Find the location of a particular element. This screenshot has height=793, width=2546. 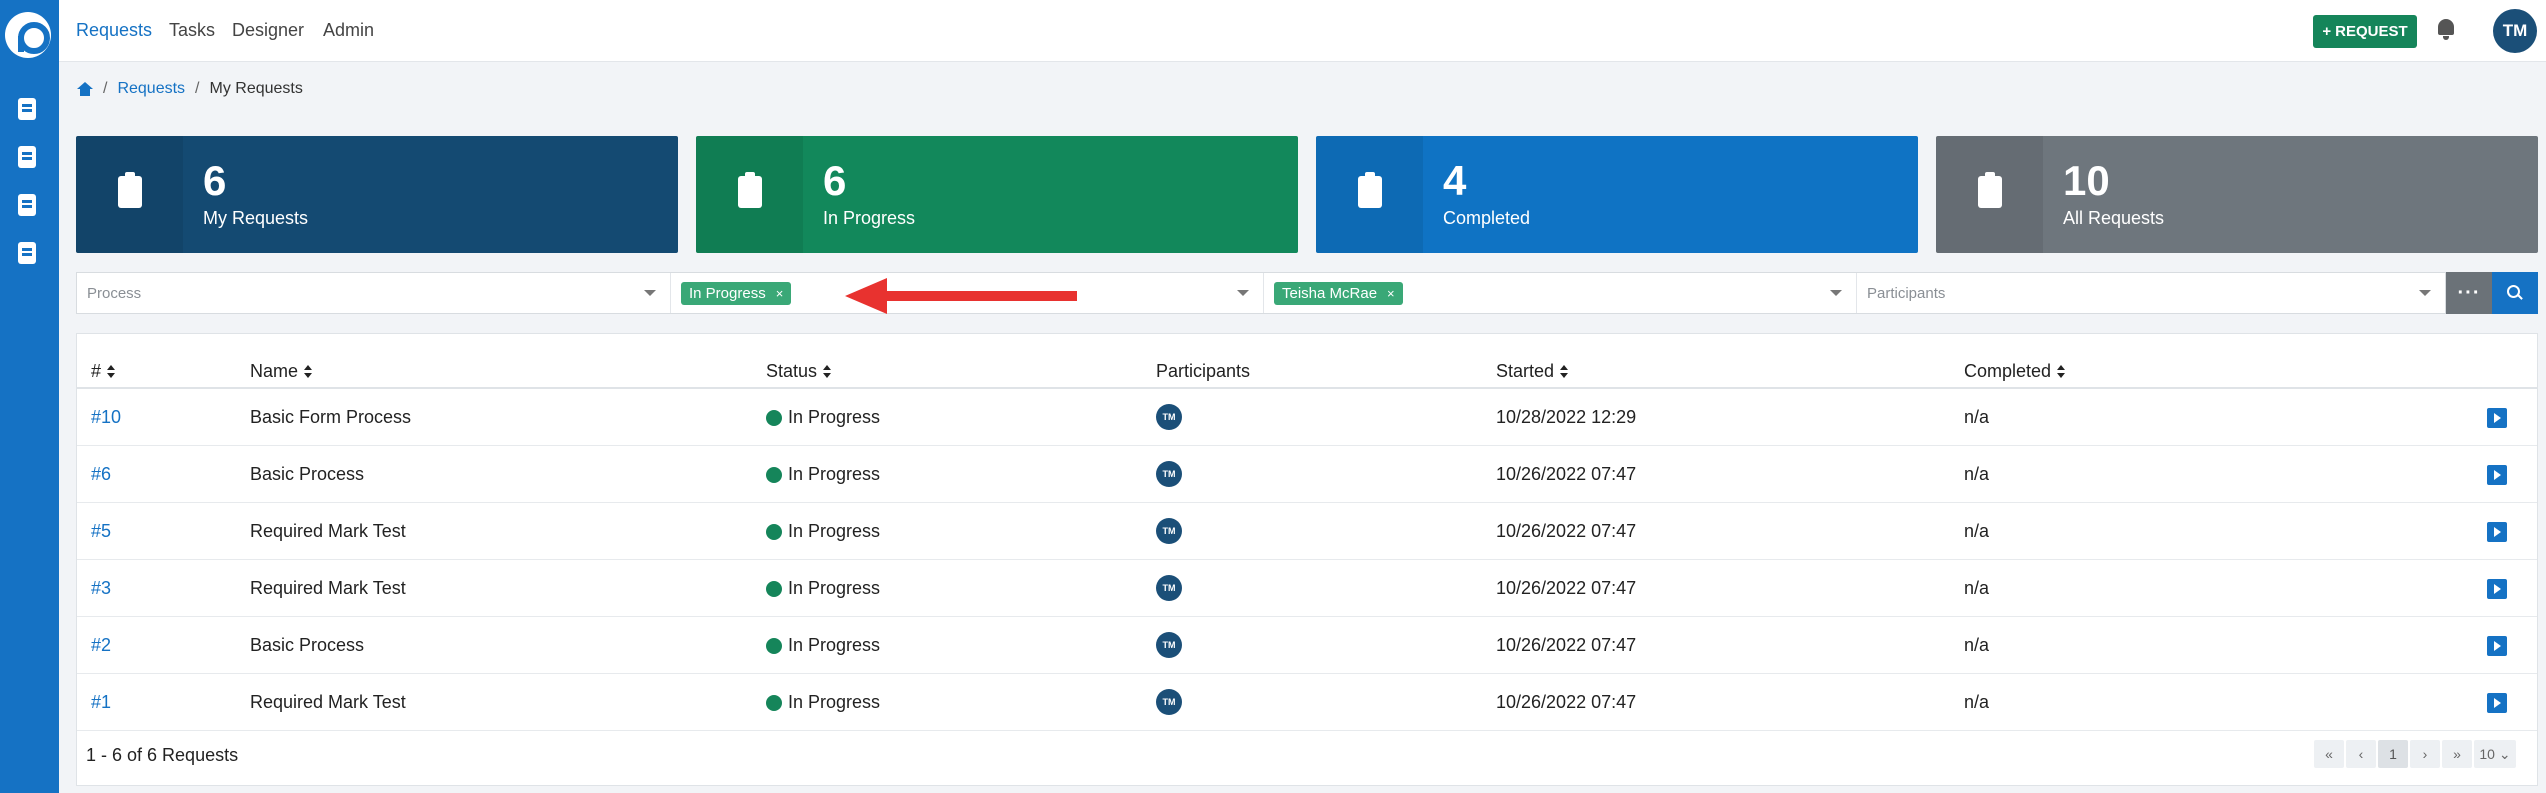

started-date: 10/28/2022 12:29 is located at coordinates (1566, 417).